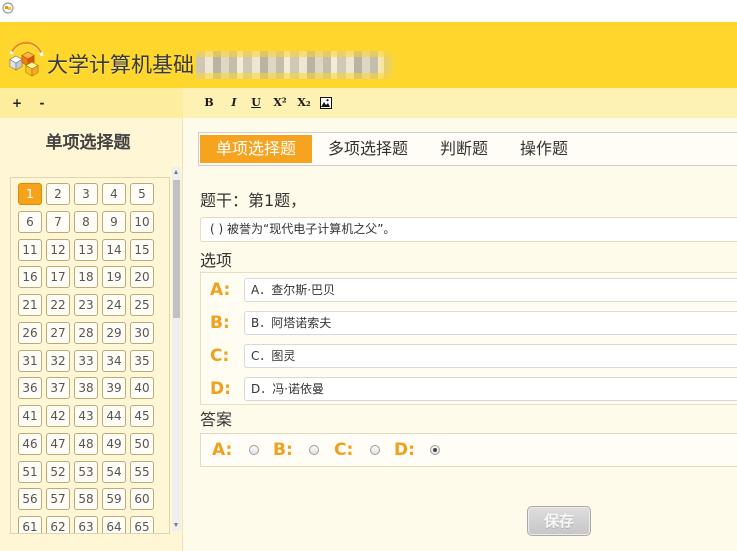 The width and height of the screenshot is (737, 551). I want to click on option-letter-a: A:, so click(220, 290).